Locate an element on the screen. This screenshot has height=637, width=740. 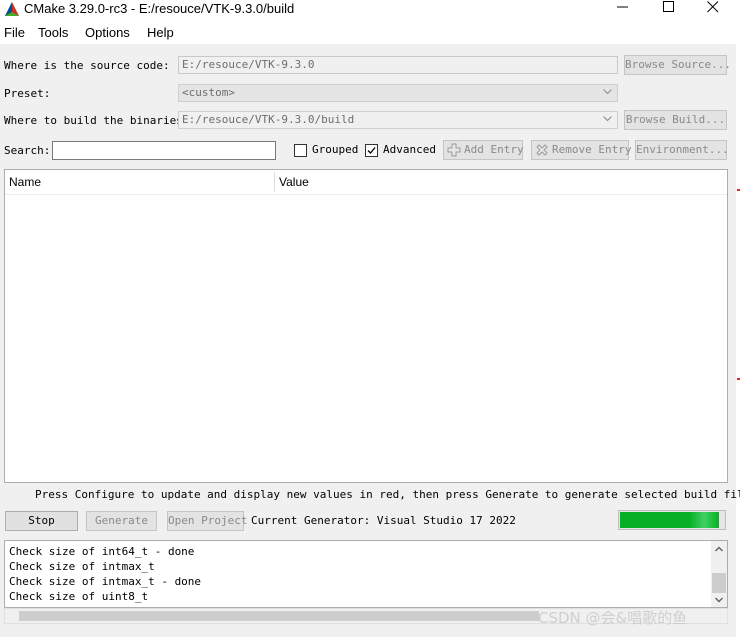
log-line: Check size of int64_t - done is located at coordinates (102, 551).